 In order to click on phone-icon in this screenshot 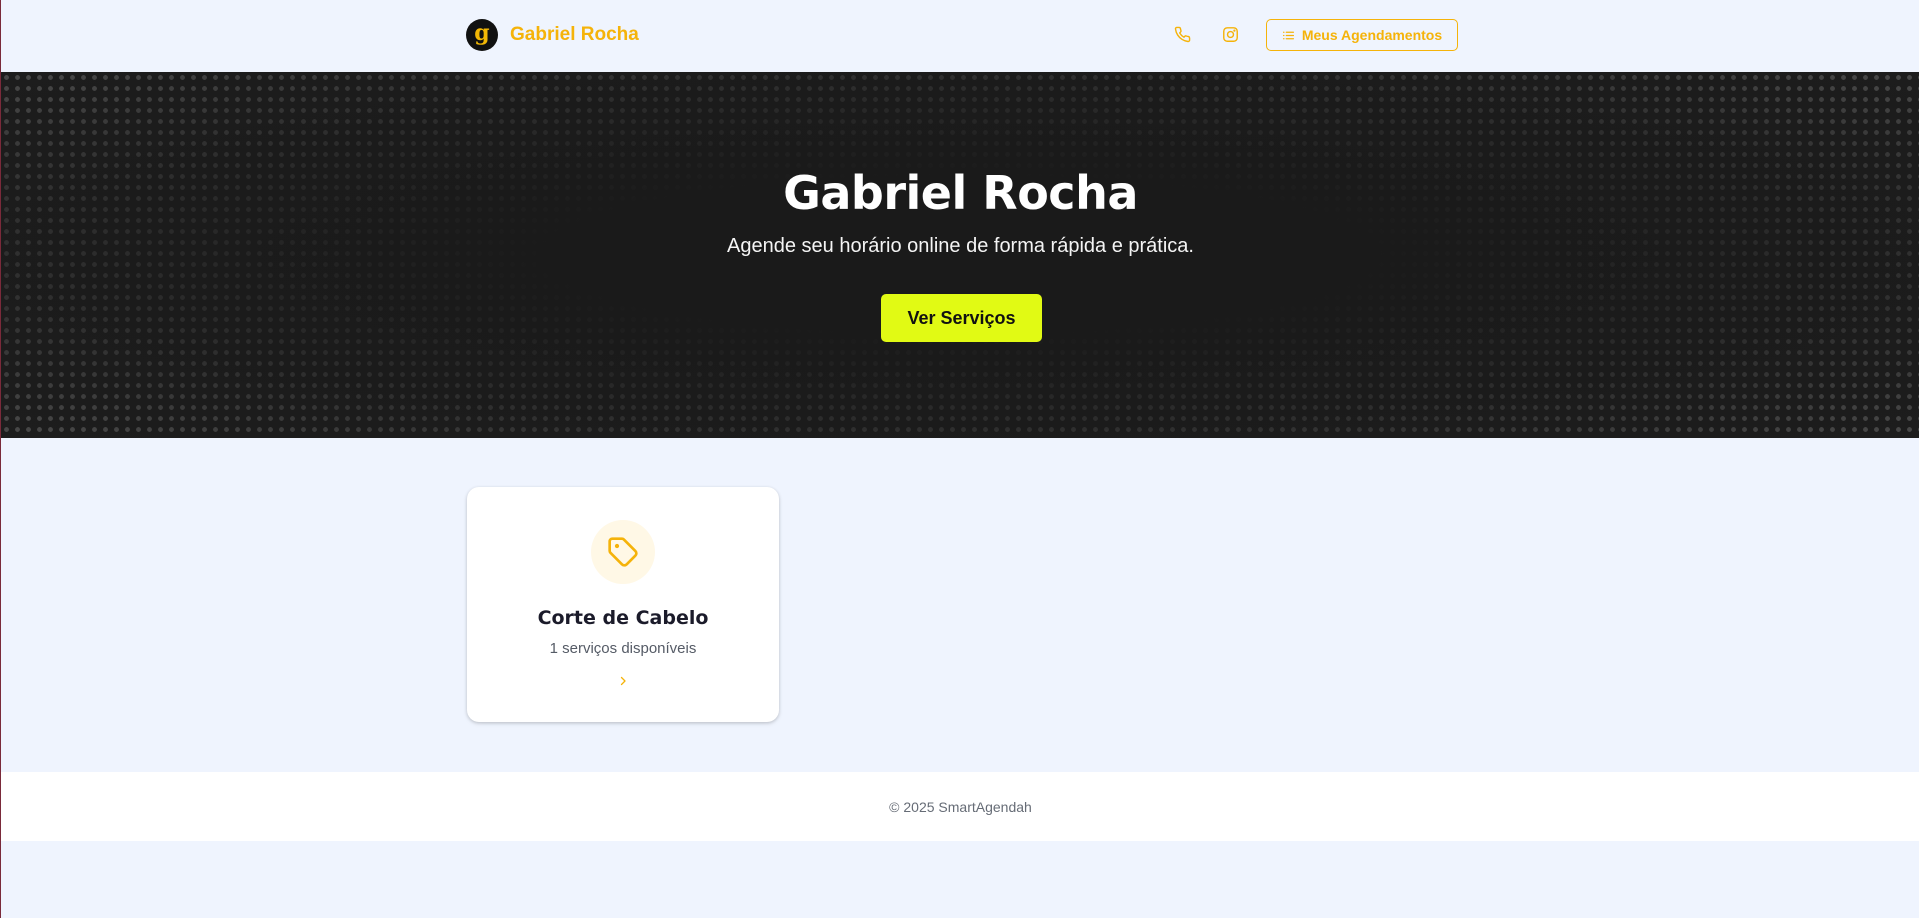, I will do `click(1182, 34)`.